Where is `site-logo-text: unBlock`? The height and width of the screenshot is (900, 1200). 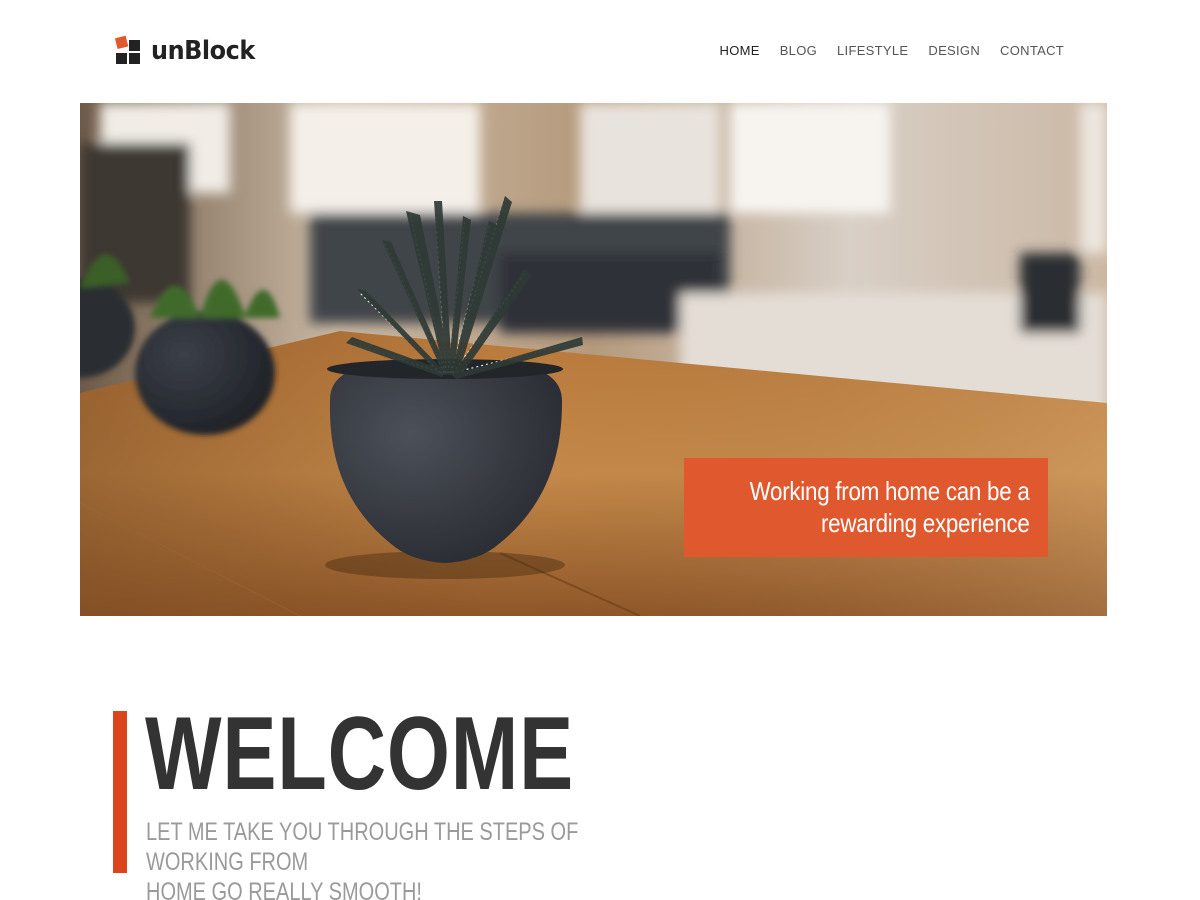 site-logo-text: unBlock is located at coordinates (203, 51).